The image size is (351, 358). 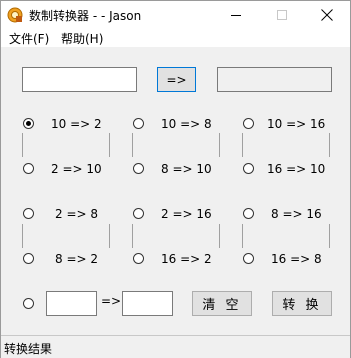 I want to click on convert-button: 转 换, so click(x=302, y=303).